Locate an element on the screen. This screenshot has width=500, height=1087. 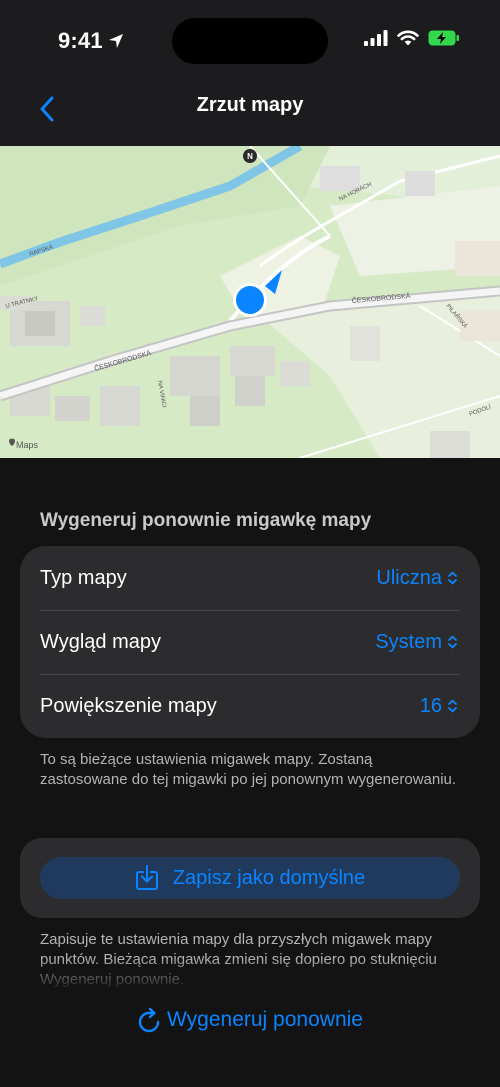
dynamic-island is located at coordinates (250, 41).